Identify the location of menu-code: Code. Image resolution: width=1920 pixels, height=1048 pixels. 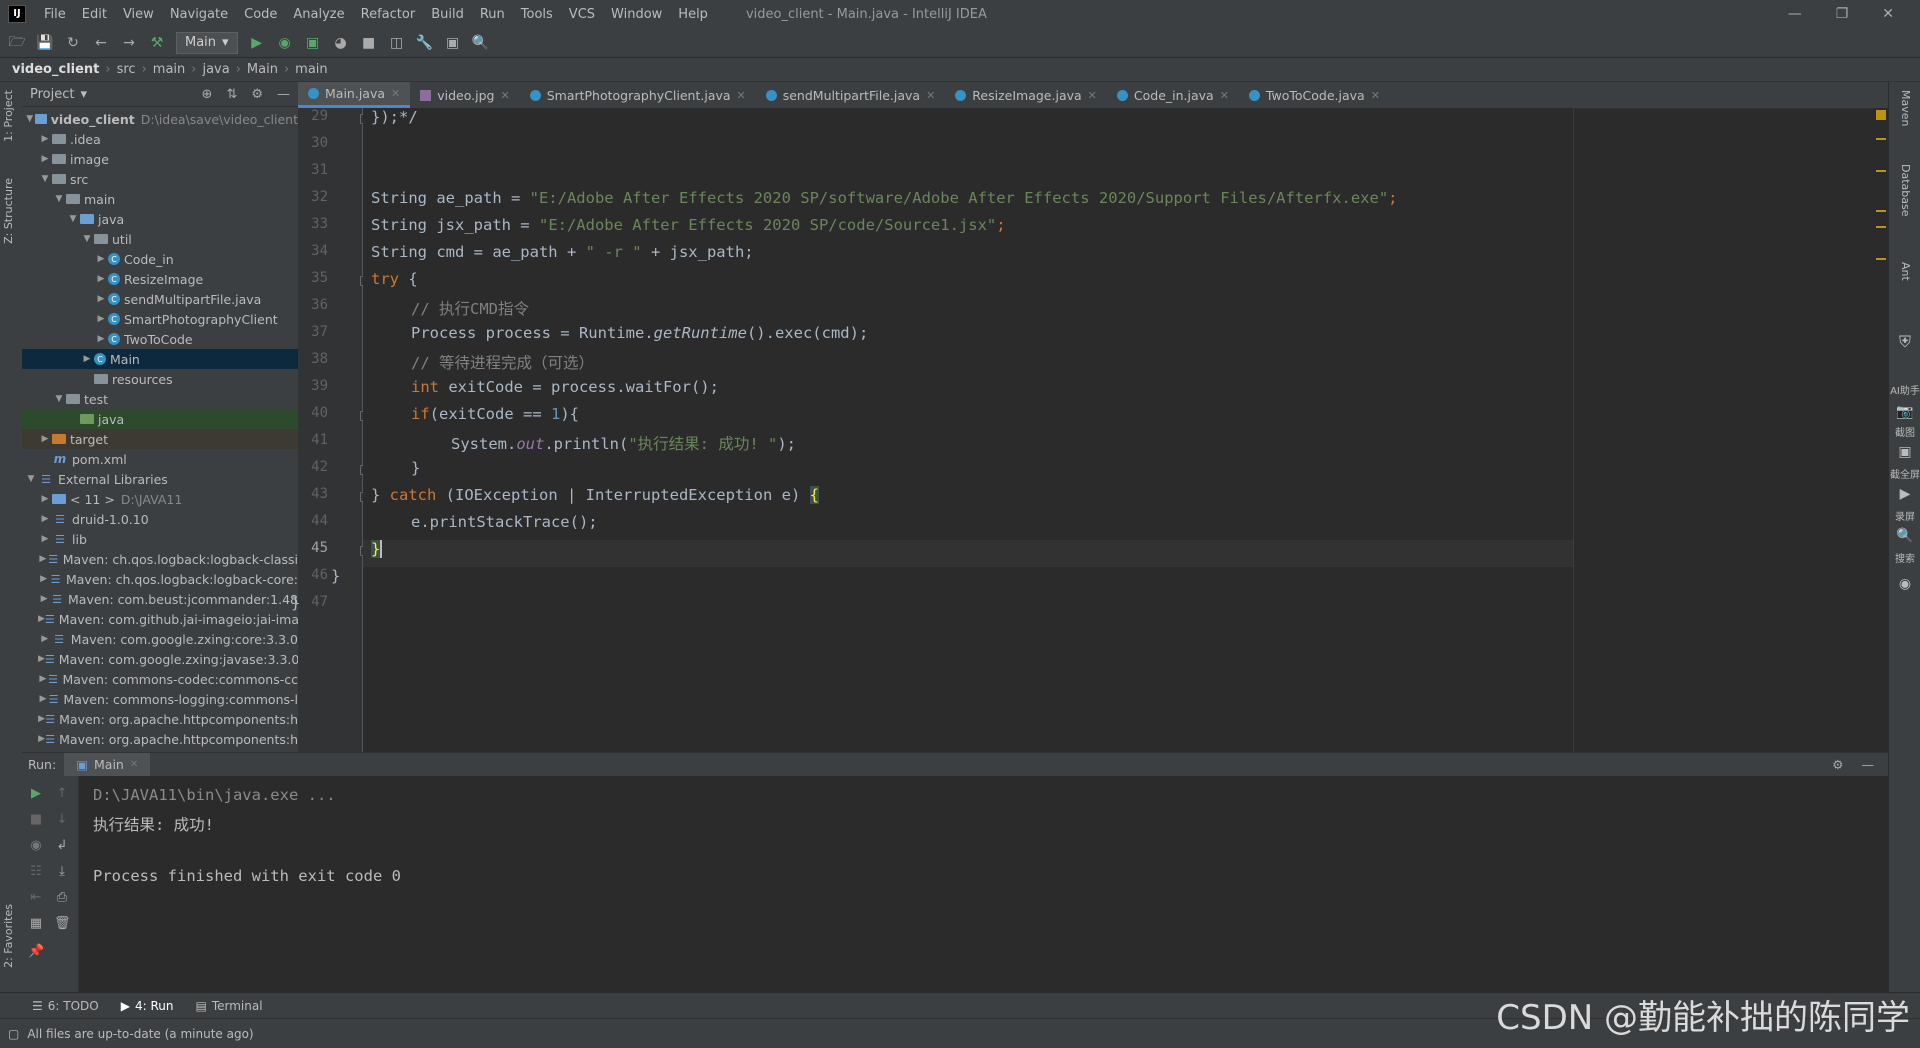
(260, 14).